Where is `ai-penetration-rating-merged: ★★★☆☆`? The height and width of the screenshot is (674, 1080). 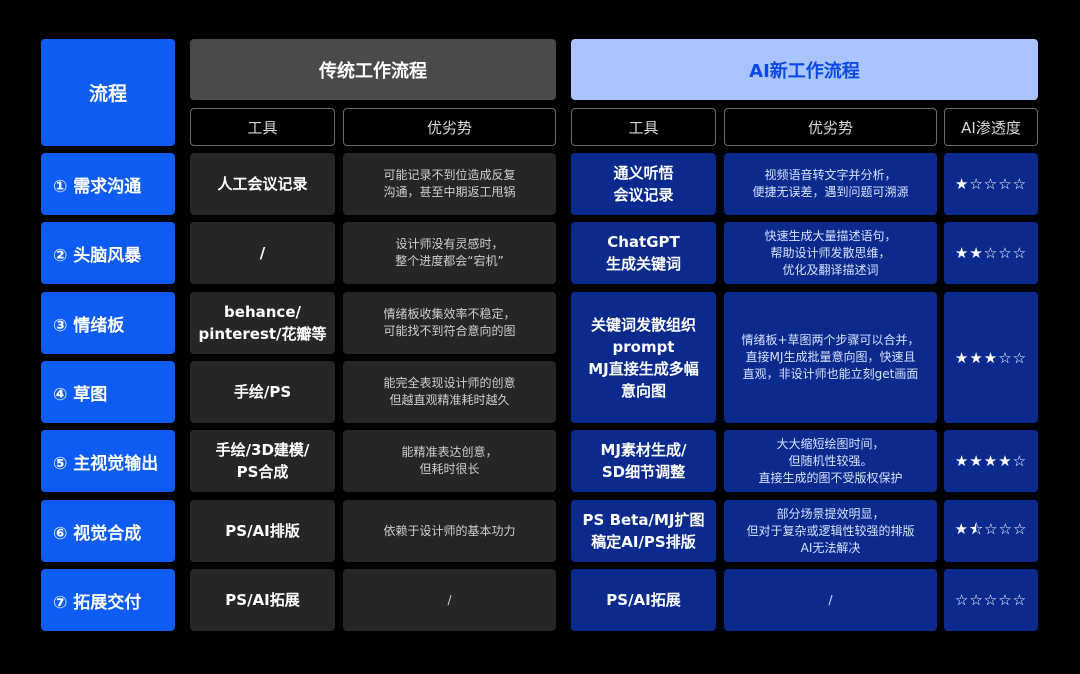 ai-penetration-rating-merged: ★★★☆☆ is located at coordinates (991, 357).